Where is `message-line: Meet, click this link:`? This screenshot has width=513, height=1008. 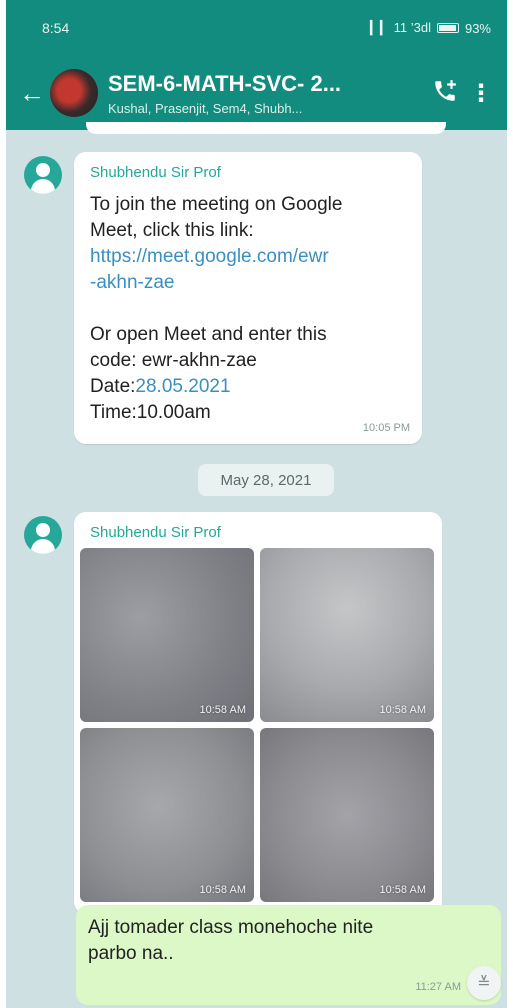 message-line: Meet, click this link: is located at coordinates (172, 230).